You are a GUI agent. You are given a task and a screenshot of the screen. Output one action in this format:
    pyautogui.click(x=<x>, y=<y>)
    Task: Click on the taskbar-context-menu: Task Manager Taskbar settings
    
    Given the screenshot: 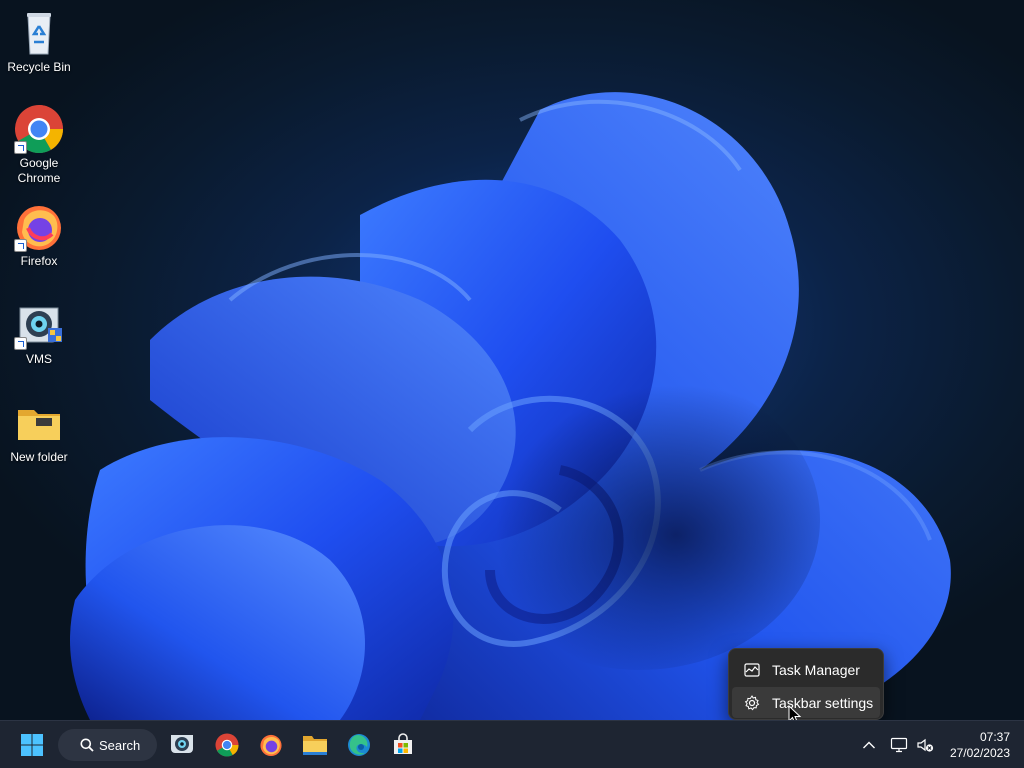 What is the action you would take?
    pyautogui.click(x=806, y=684)
    